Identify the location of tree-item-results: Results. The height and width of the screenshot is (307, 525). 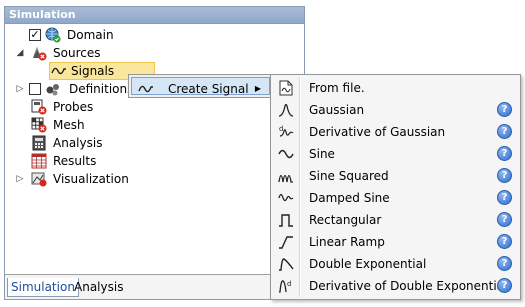
(150, 161).